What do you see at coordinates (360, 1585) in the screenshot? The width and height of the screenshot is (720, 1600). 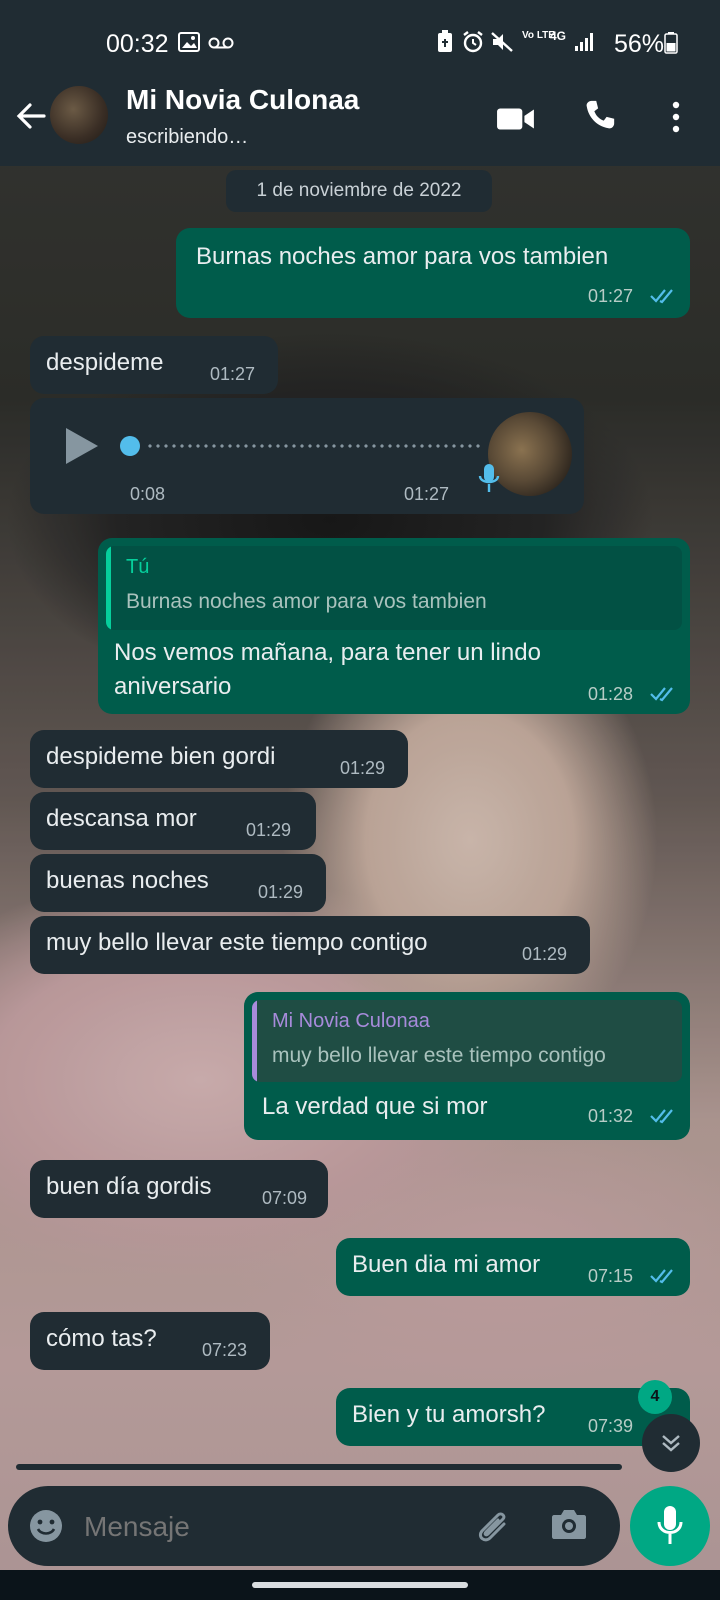 I see `home-gesture-pill` at bounding box center [360, 1585].